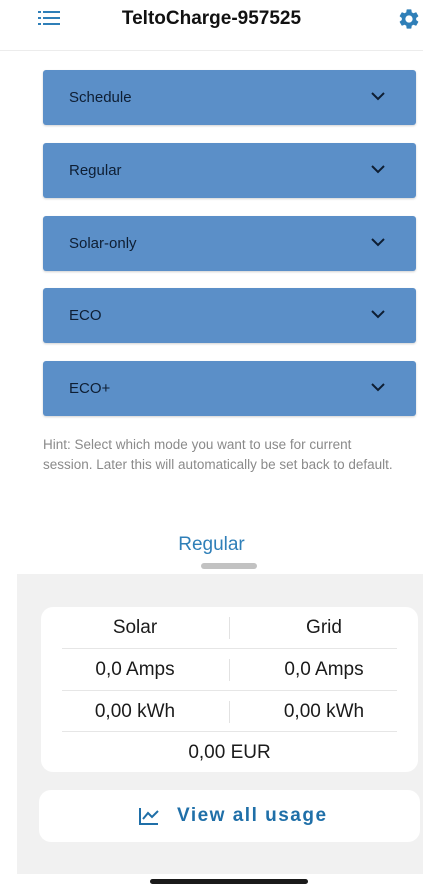 The height and width of the screenshot is (886, 423). I want to click on total-cost: 0,00 EUR, so click(229, 752).